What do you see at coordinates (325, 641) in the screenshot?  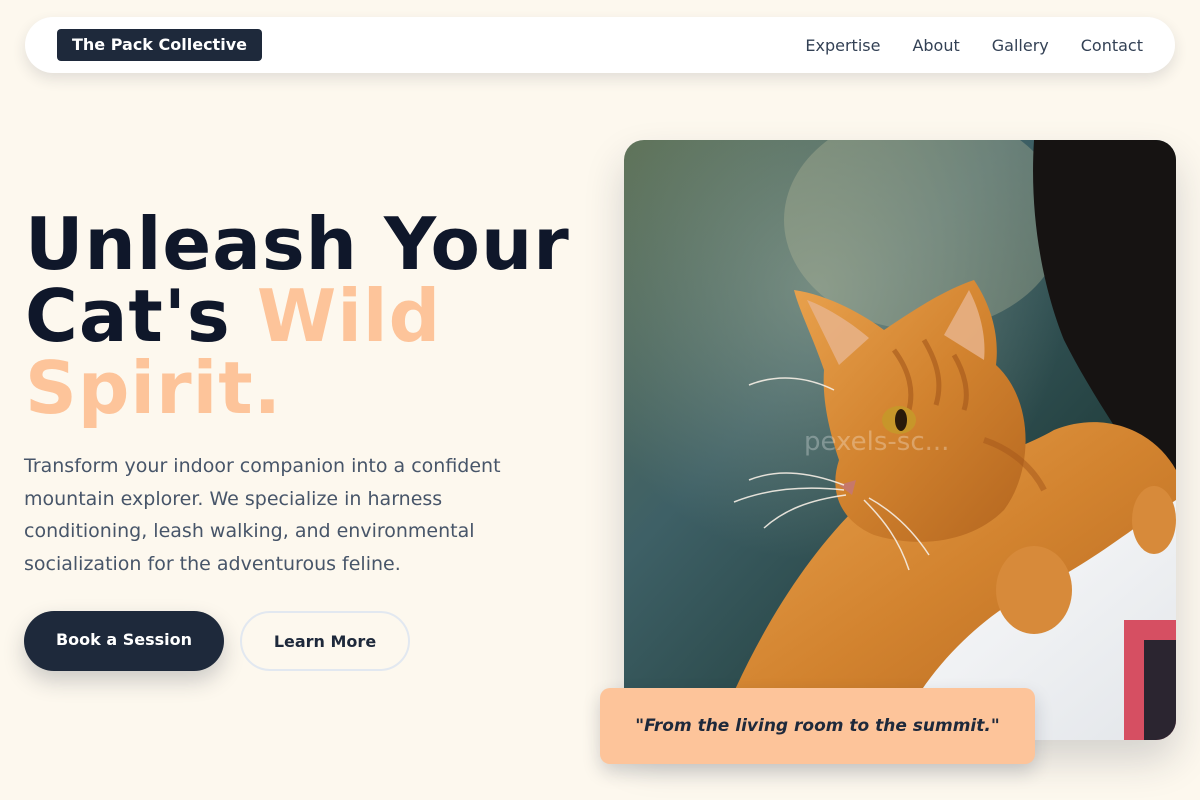 I see `learn-more-button: Learn More` at bounding box center [325, 641].